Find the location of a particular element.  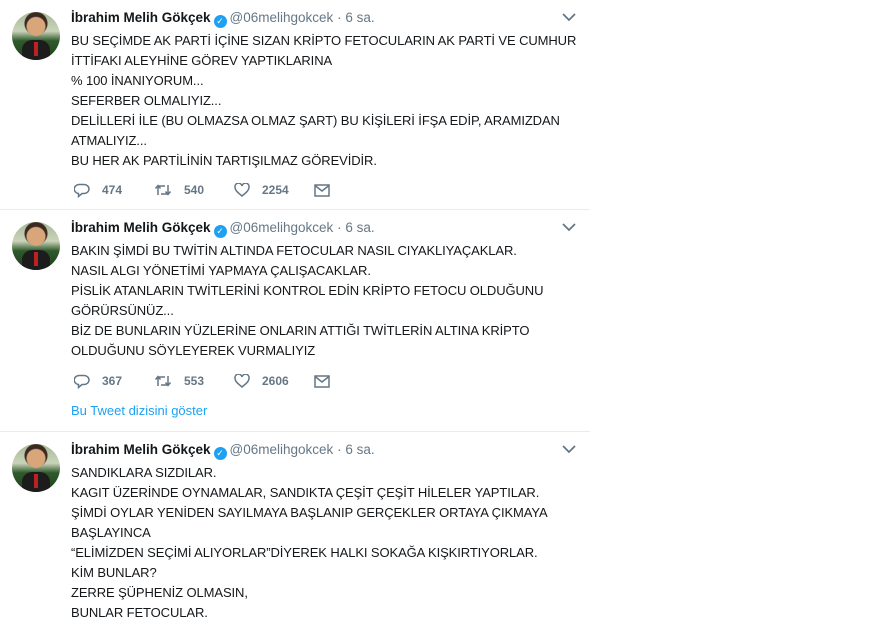

reply-button: 474 is located at coordinates (114, 190).